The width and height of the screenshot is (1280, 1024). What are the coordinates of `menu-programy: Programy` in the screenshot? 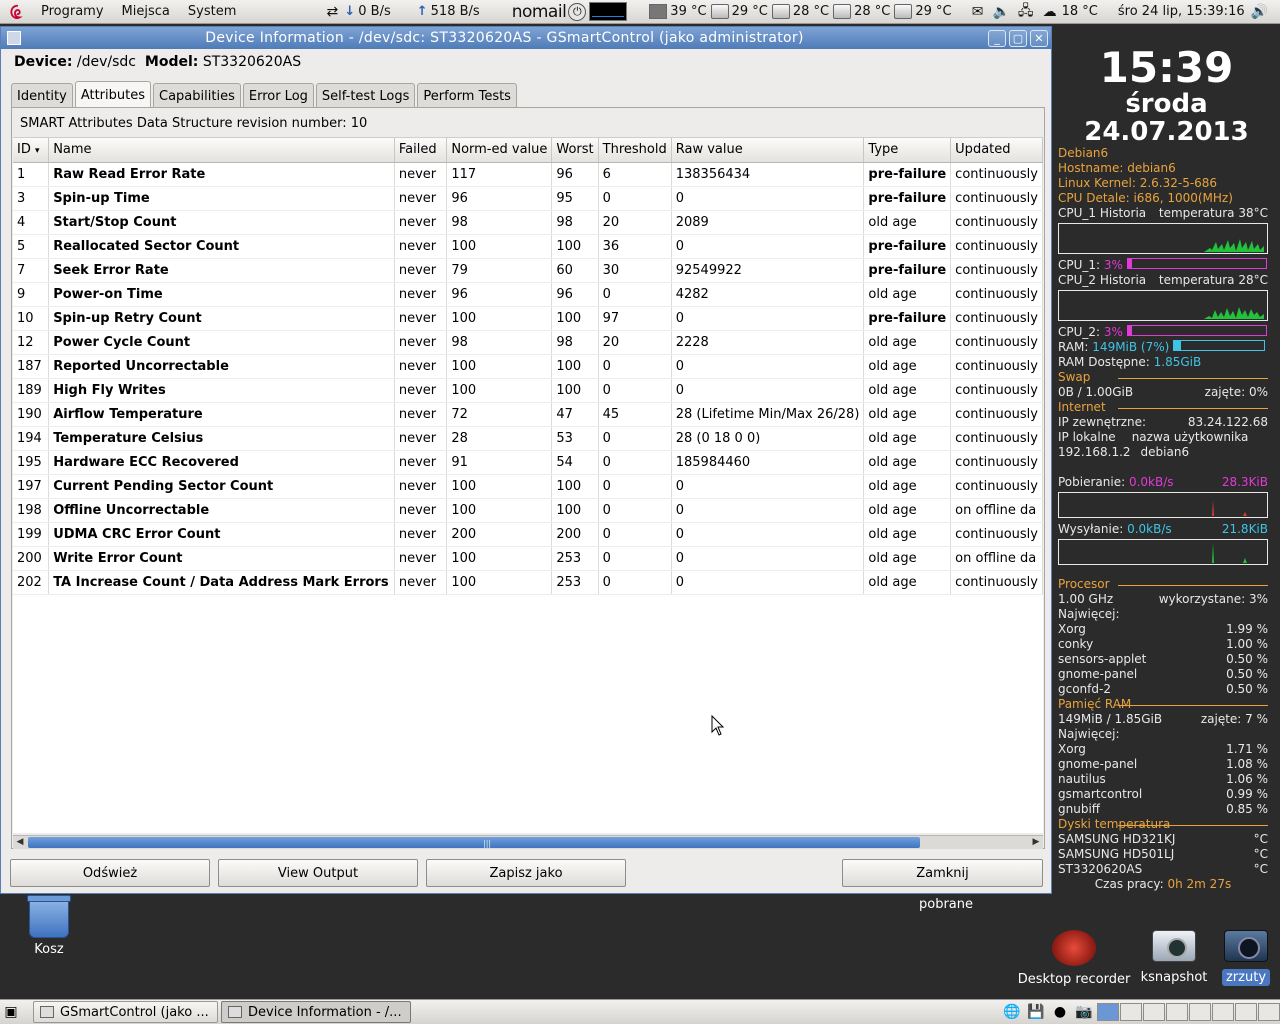 It's located at (72, 11).